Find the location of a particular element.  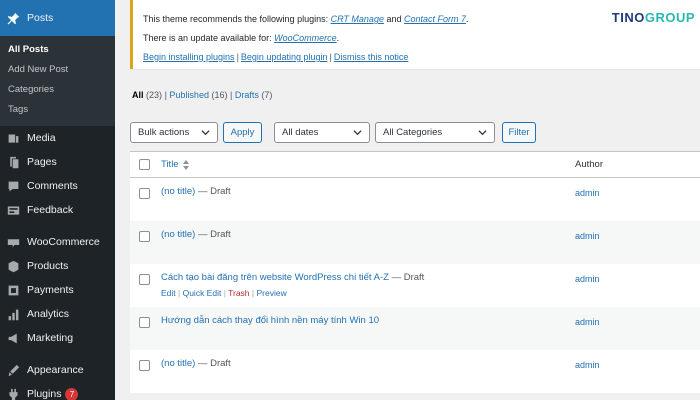

begin-updating-plugin-link: Begin updating plugin is located at coordinates (284, 57).